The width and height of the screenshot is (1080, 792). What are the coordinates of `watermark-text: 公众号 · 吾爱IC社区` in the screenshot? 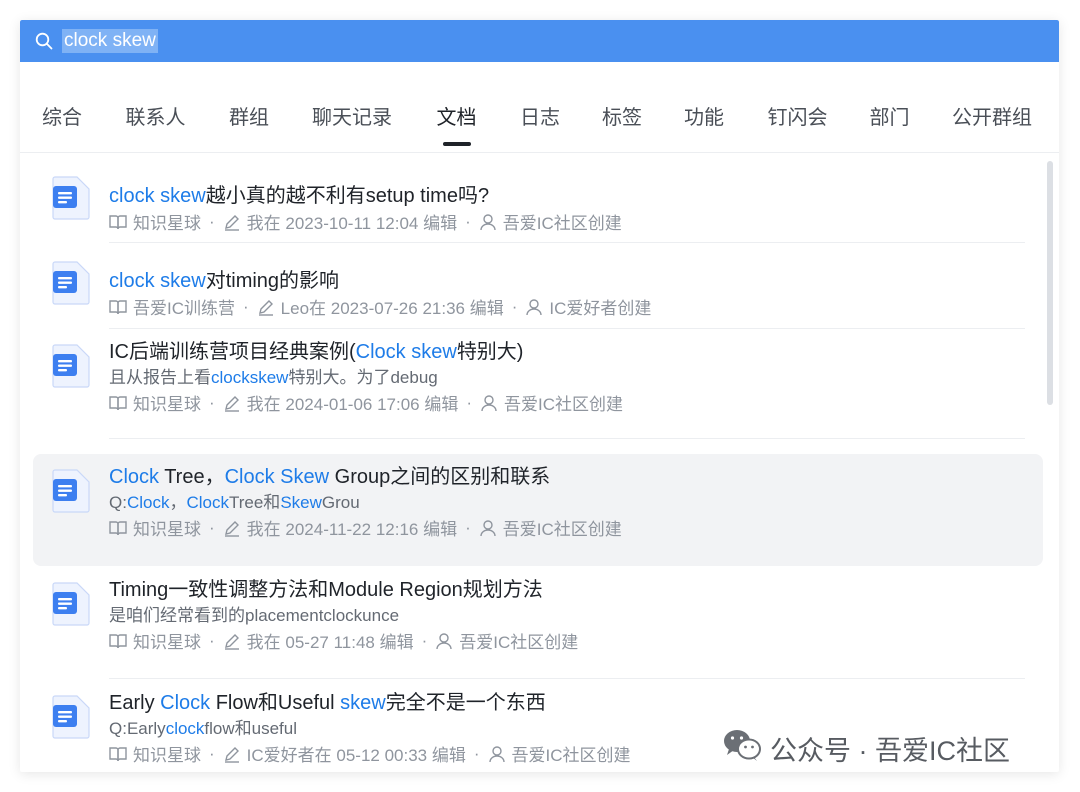 It's located at (890, 750).